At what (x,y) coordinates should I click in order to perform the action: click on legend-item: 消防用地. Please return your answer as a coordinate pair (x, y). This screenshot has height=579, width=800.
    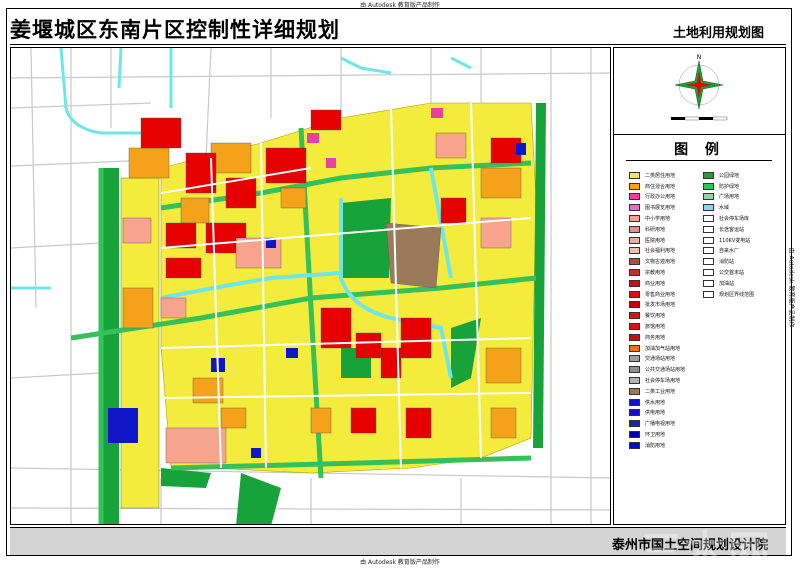
    Looking at the image, I should click on (657, 445).